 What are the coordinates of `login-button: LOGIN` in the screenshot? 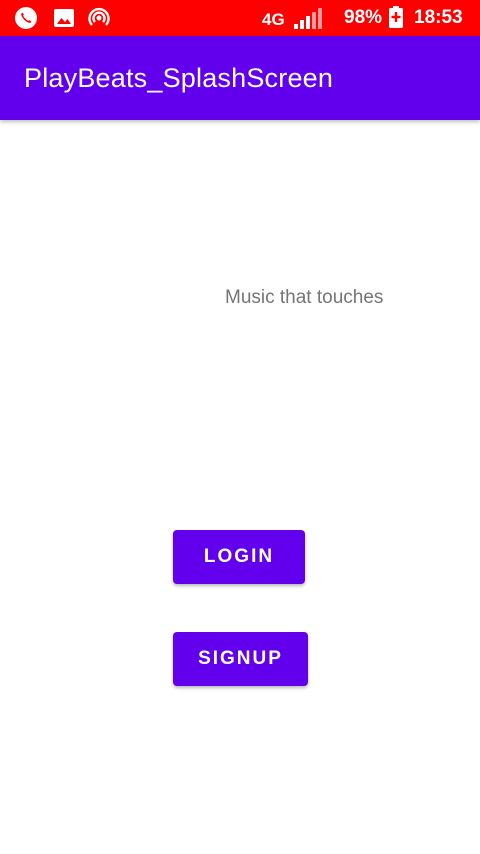 It's located at (239, 557).